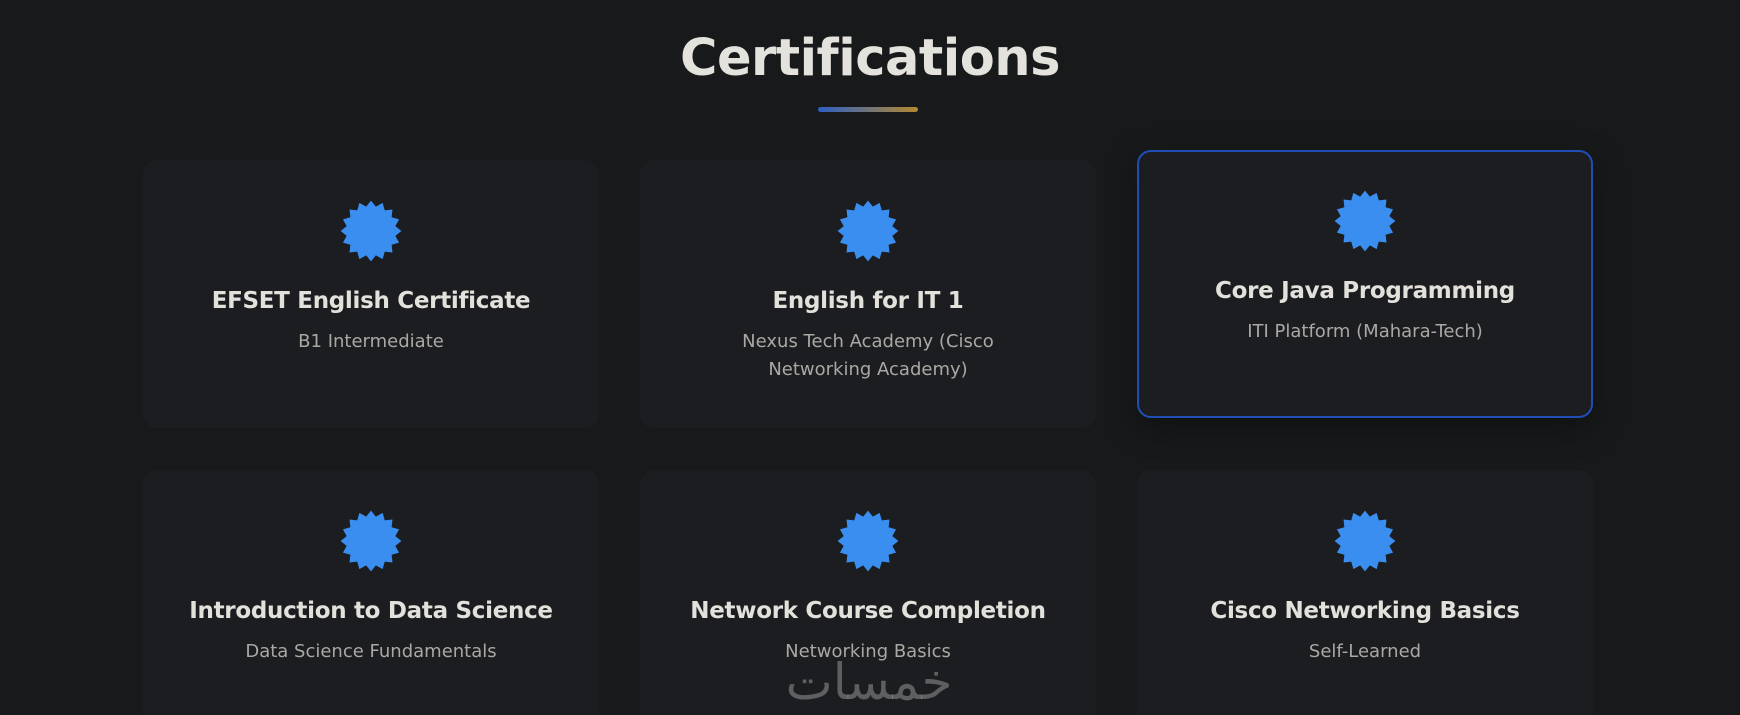  I want to click on section-title: Certifications, so click(870, 58).